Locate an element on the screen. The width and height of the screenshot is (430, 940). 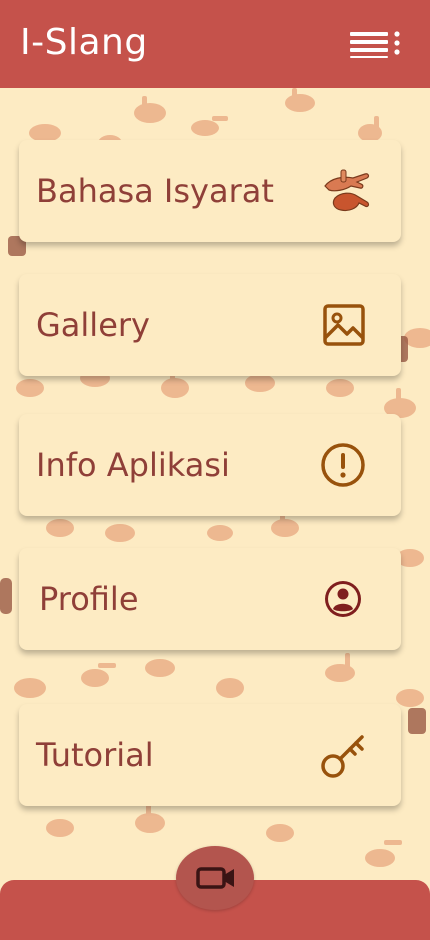
alert-circle-icon is located at coordinates (343, 465).